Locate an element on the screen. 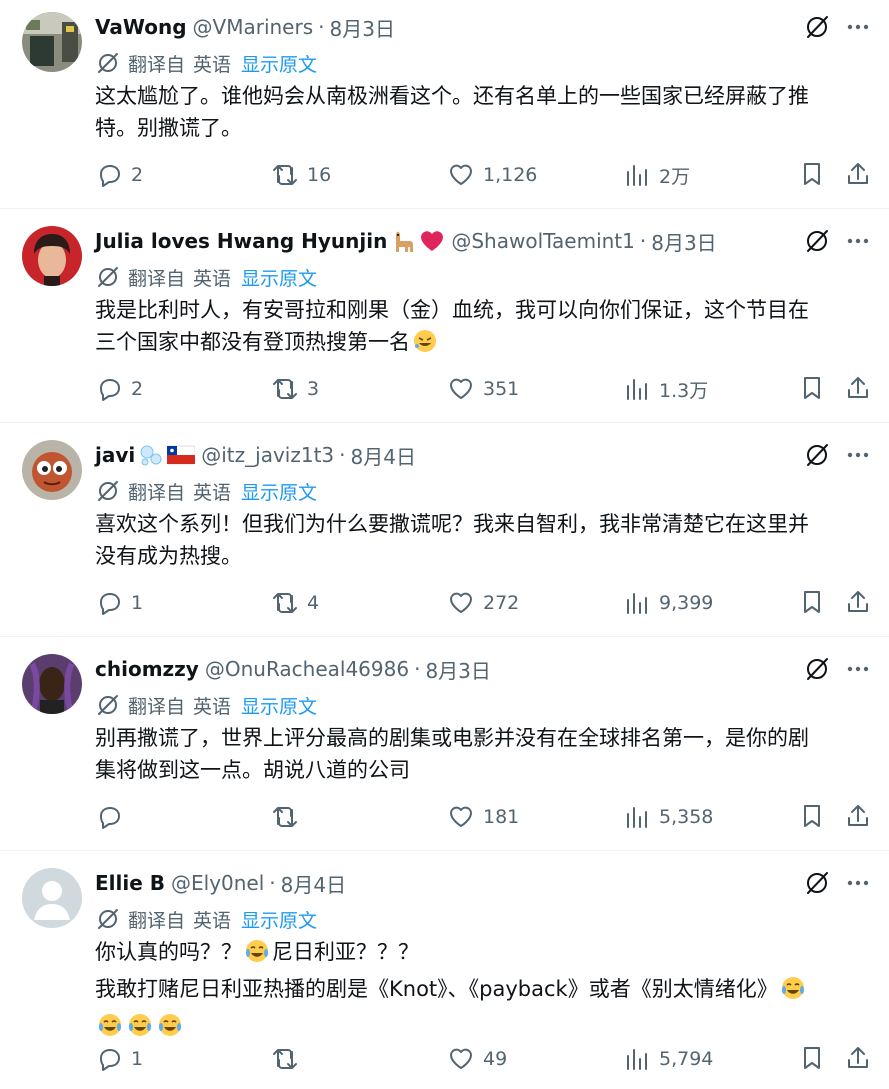  tweet-text-line: 这太尴尬了。谁他妈会从南极洲看这个。还有名单上的一些国家已经屏蔽了推 is located at coordinates (452, 96).